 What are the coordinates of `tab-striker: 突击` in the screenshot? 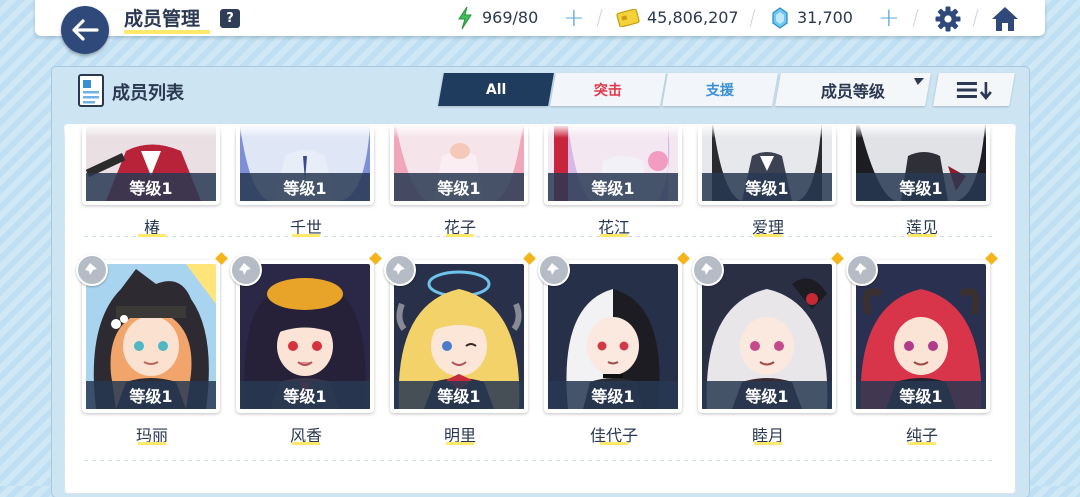 It's located at (608, 89).